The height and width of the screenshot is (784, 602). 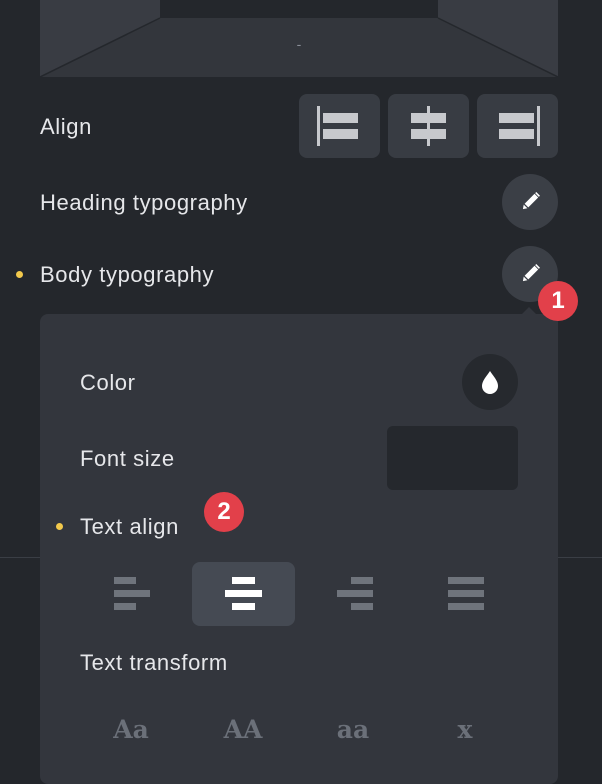 I want to click on text-align-center-button, so click(x=243, y=594).